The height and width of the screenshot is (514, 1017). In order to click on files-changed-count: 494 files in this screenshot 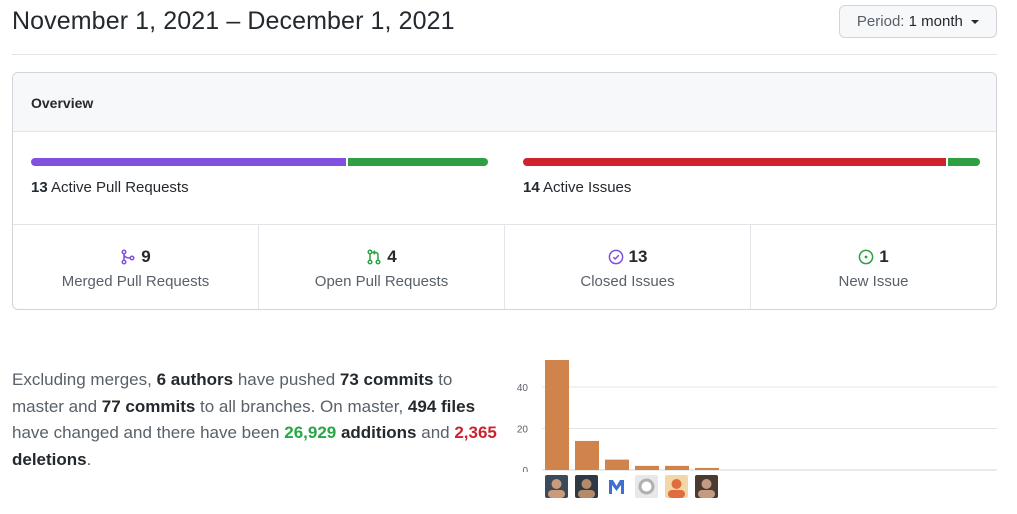, I will do `click(441, 406)`.